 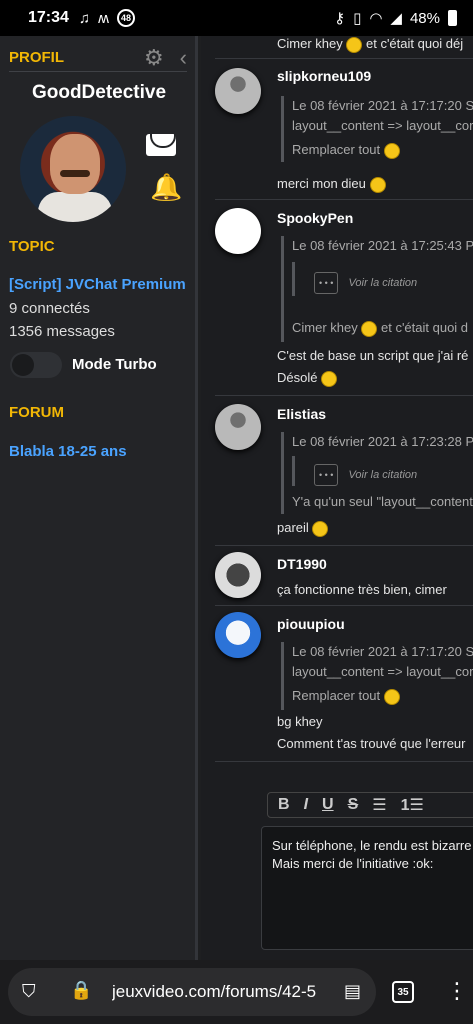 I want to click on strike-button: S, so click(x=353, y=805).